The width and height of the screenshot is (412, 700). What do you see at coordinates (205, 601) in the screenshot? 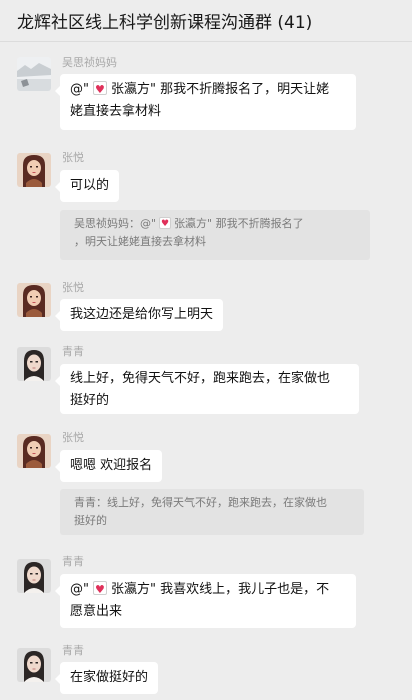
I see `message-bubble: @" 张瀛方" 我喜欢线上，我儿子也是，不 愿意出来` at bounding box center [205, 601].